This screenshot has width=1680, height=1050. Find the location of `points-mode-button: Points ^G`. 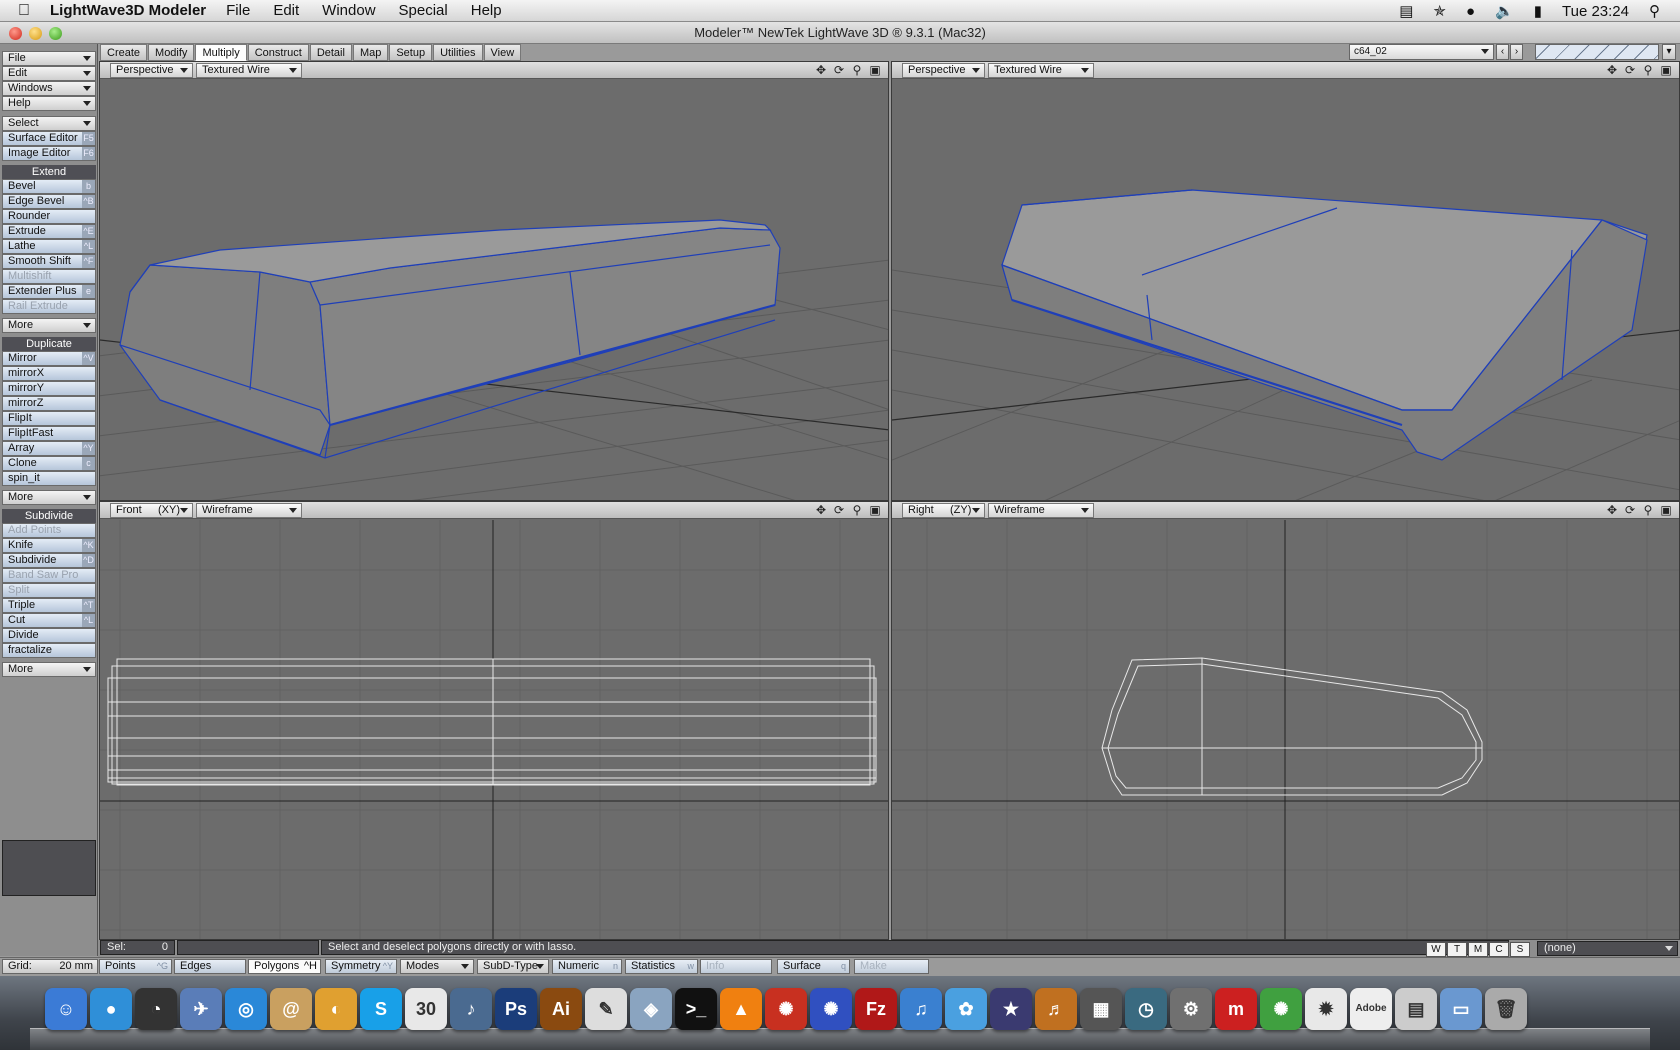

points-mode-button: Points ^G is located at coordinates (135, 966).